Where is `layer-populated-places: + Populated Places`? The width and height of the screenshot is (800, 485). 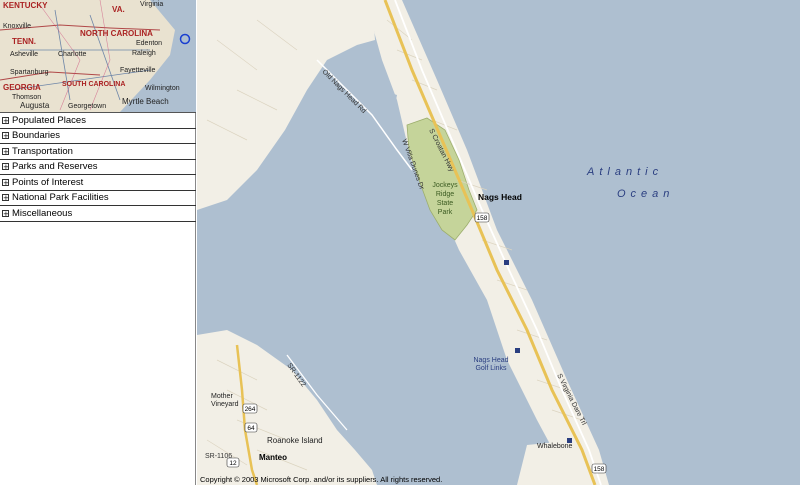 layer-populated-places: + Populated Places is located at coordinates (98, 121).